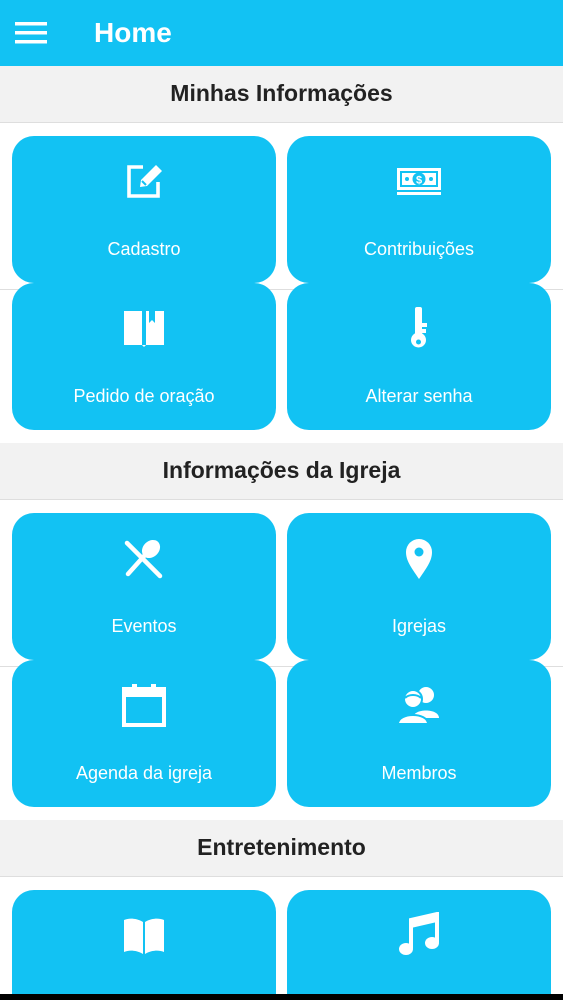  Describe the element at coordinates (419, 773) in the screenshot. I see `tile-label: Membros` at that location.